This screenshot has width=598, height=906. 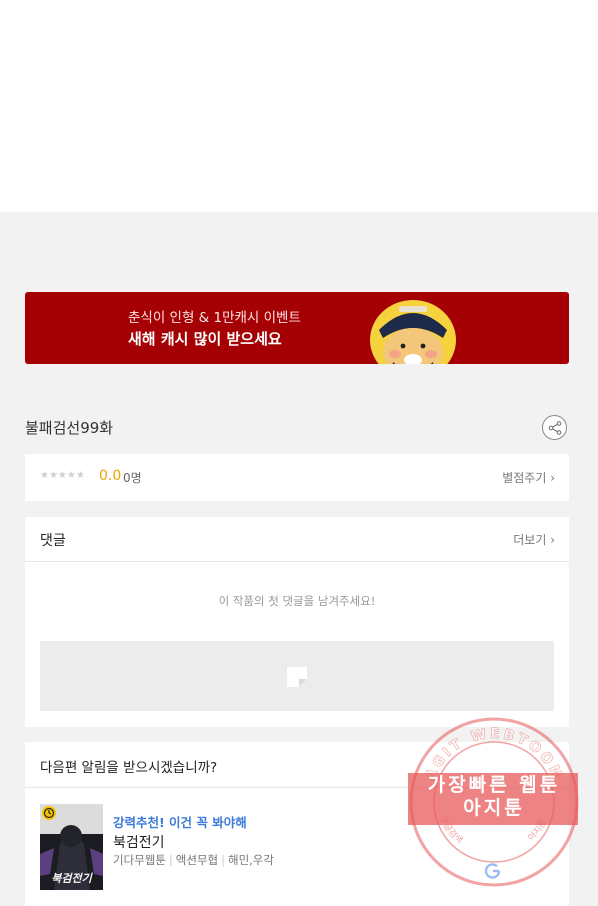 I want to click on banner-subtitle: 춘식이 인형 & 1만캐시 이벤트, so click(x=214, y=318).